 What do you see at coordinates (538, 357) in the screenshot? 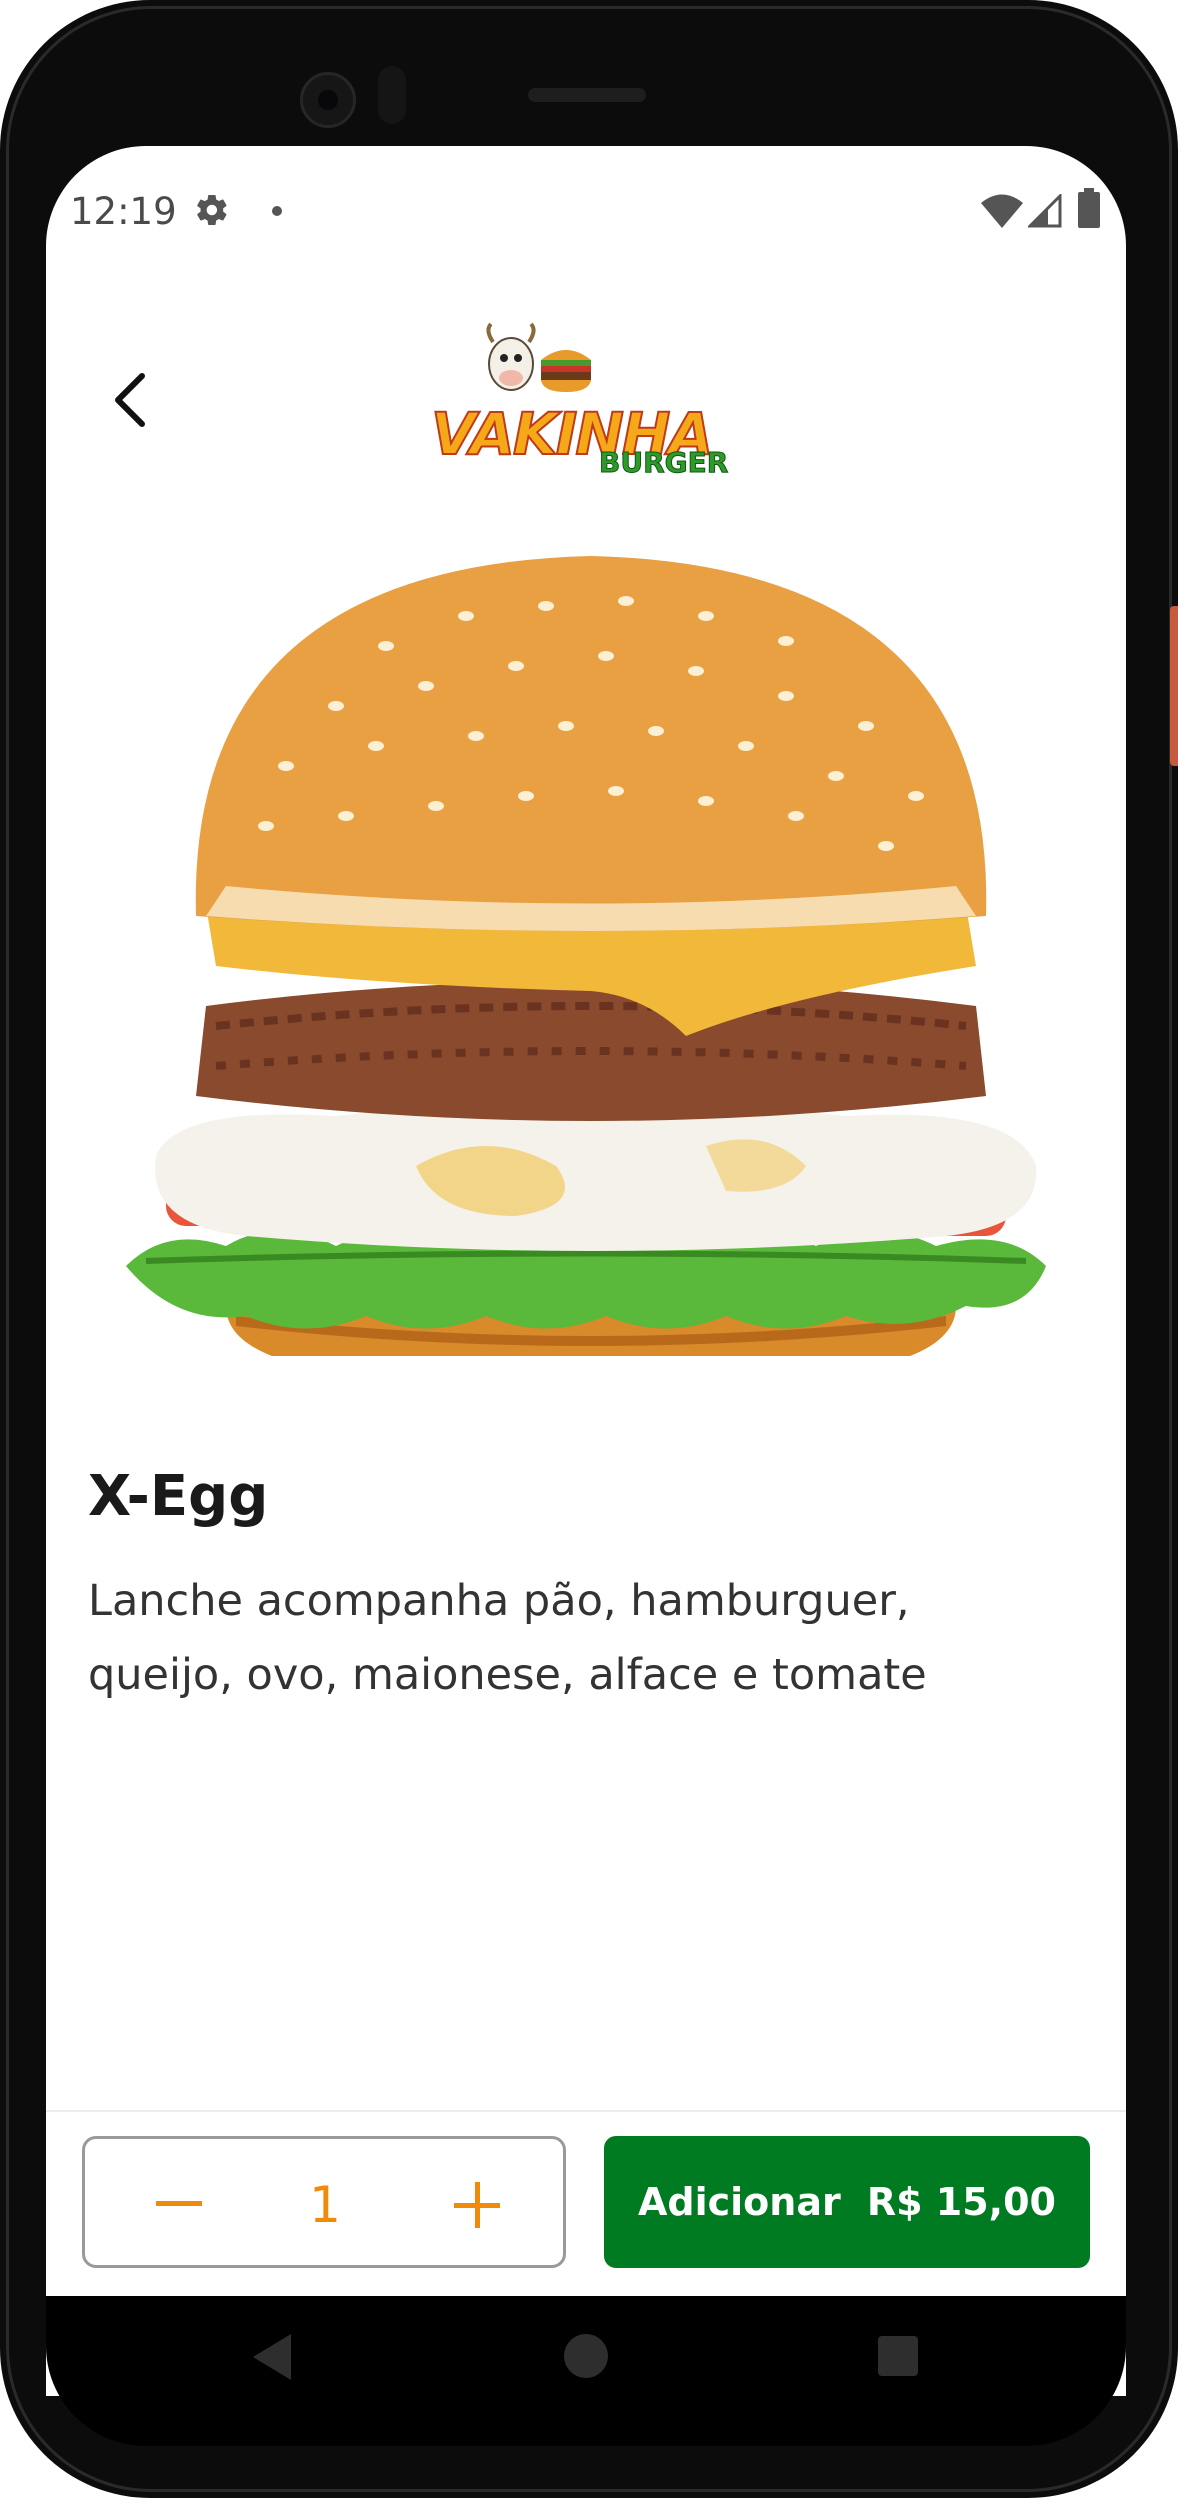
I see `cow-burger-mascot-icon` at bounding box center [538, 357].